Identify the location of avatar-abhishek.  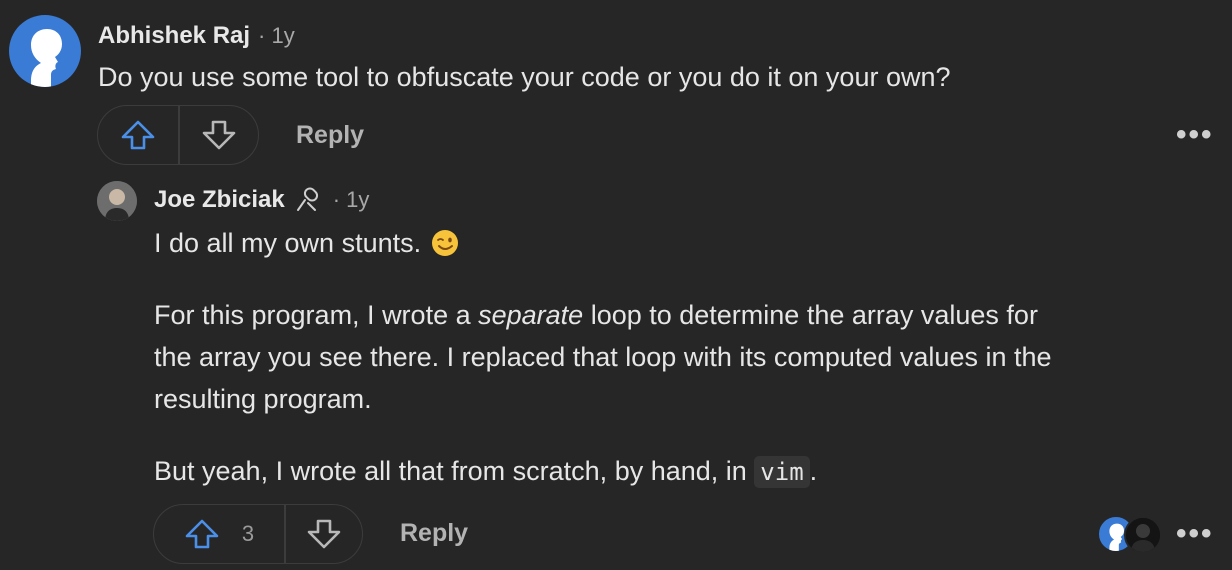
(45, 51).